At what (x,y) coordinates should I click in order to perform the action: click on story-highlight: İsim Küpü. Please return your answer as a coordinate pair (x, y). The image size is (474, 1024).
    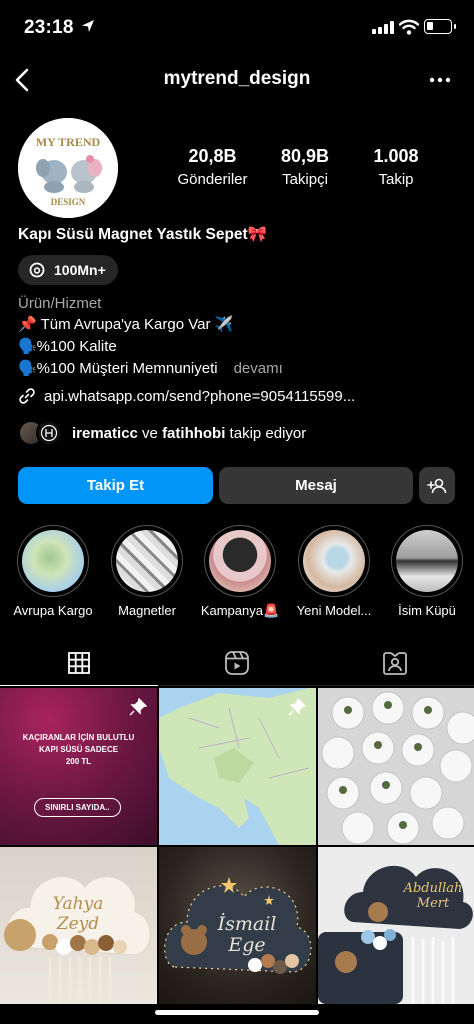
    Looking at the image, I should click on (427, 571).